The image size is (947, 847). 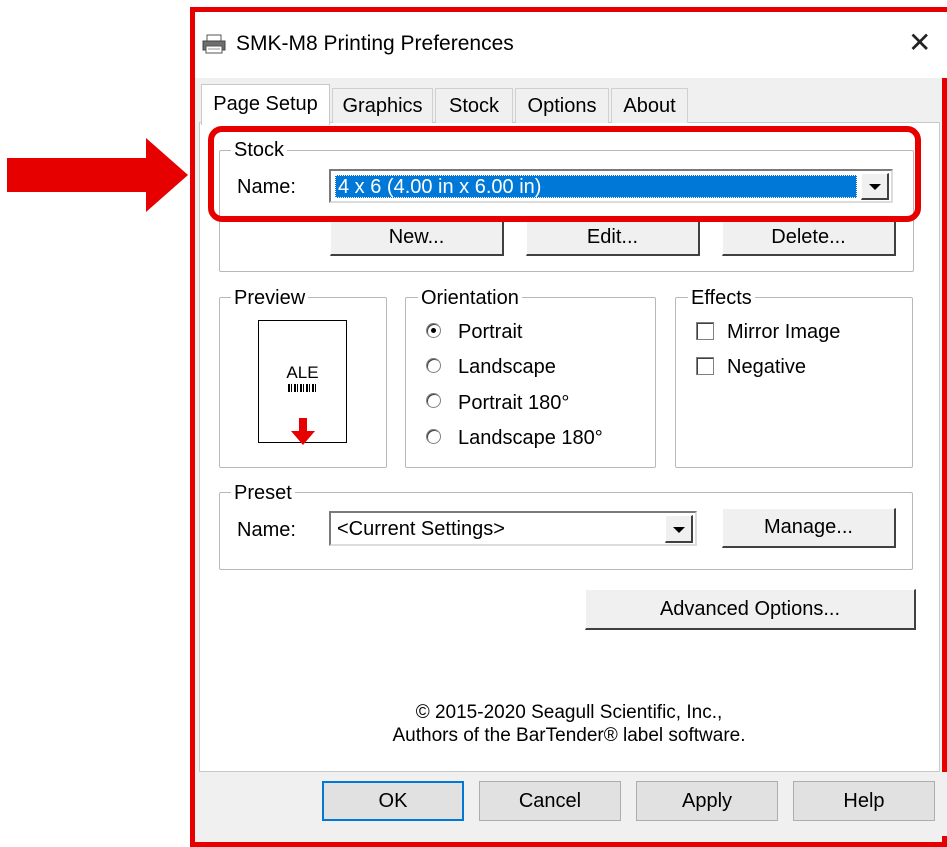 What do you see at coordinates (550, 801) in the screenshot?
I see `cancel-button: Cancel` at bounding box center [550, 801].